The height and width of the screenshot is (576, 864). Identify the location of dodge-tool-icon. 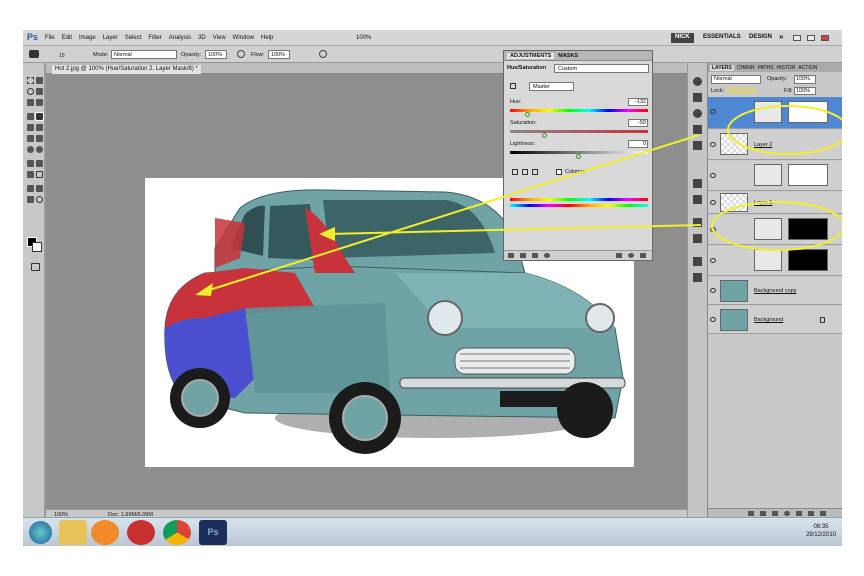
(39, 149).